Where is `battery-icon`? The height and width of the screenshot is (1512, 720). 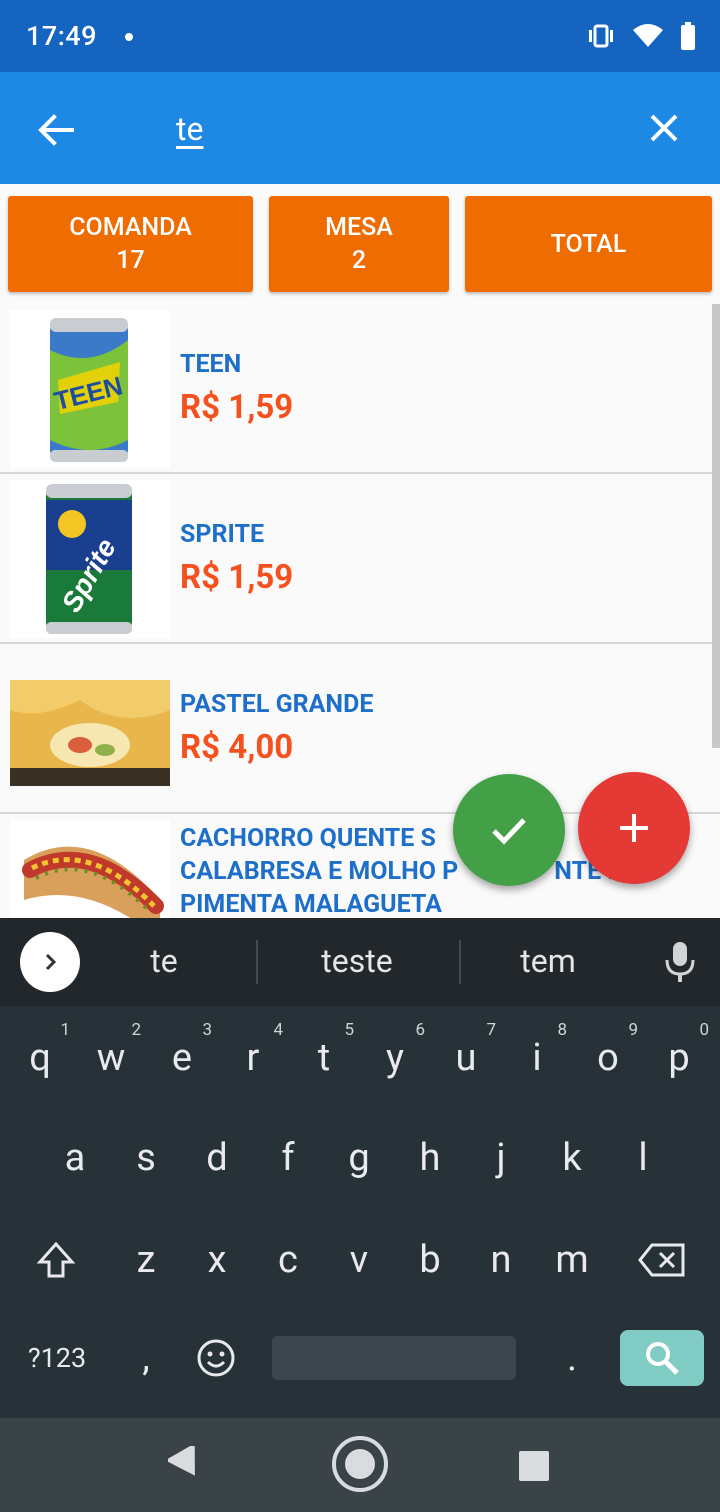
battery-icon is located at coordinates (688, 36).